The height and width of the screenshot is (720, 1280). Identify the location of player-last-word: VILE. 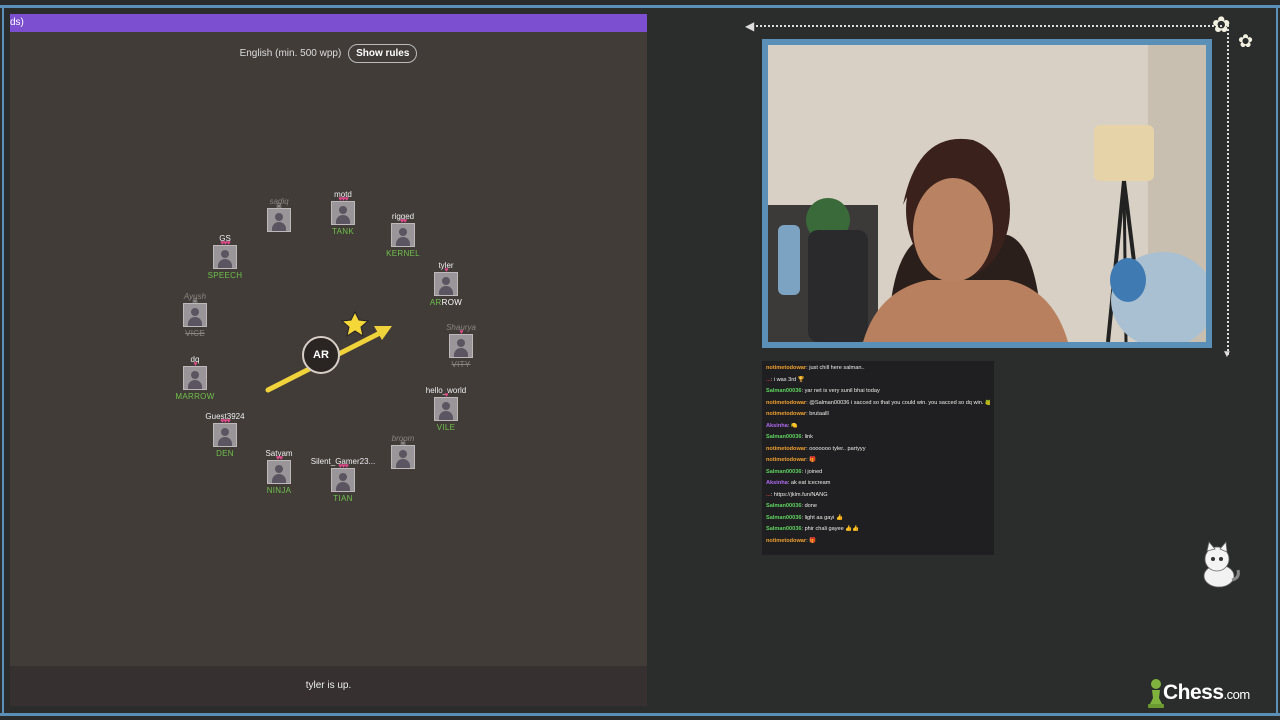
(446, 427).